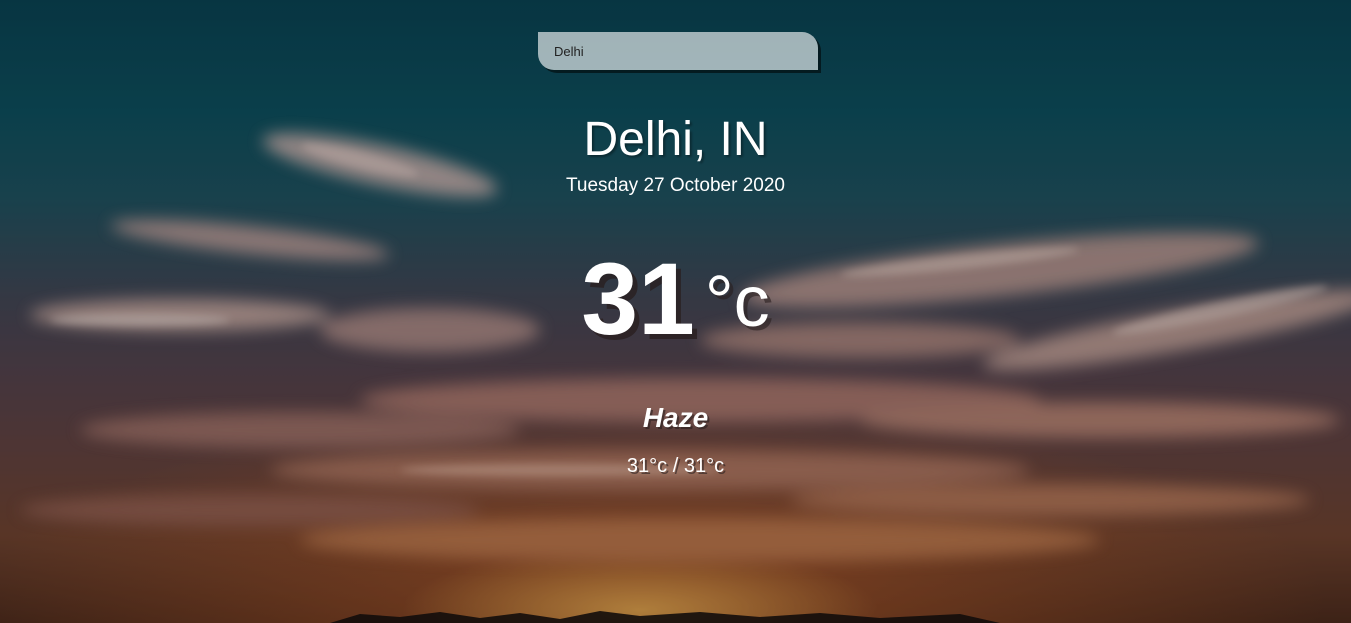 The width and height of the screenshot is (1351, 623). Describe the element at coordinates (737, 302) in the screenshot. I see `temperature-unit: °c` at that location.